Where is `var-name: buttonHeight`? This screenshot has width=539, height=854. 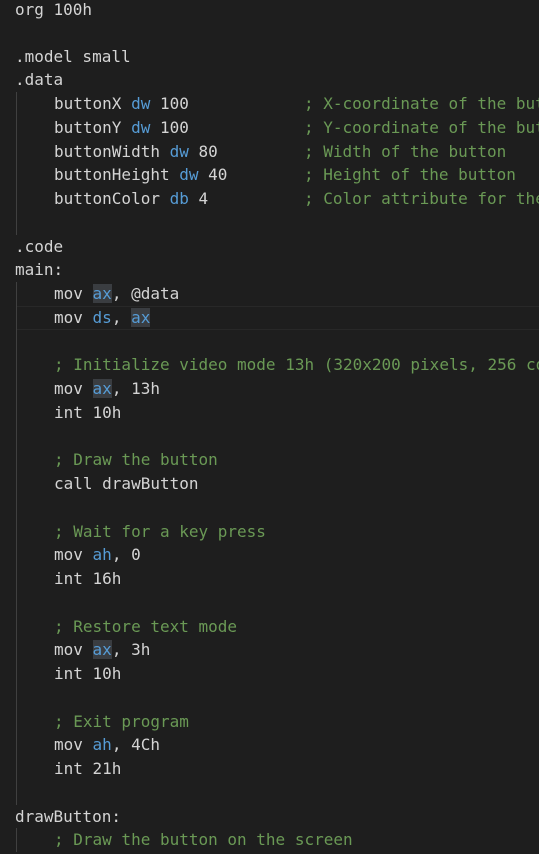 var-name: buttonHeight is located at coordinates (112, 174).